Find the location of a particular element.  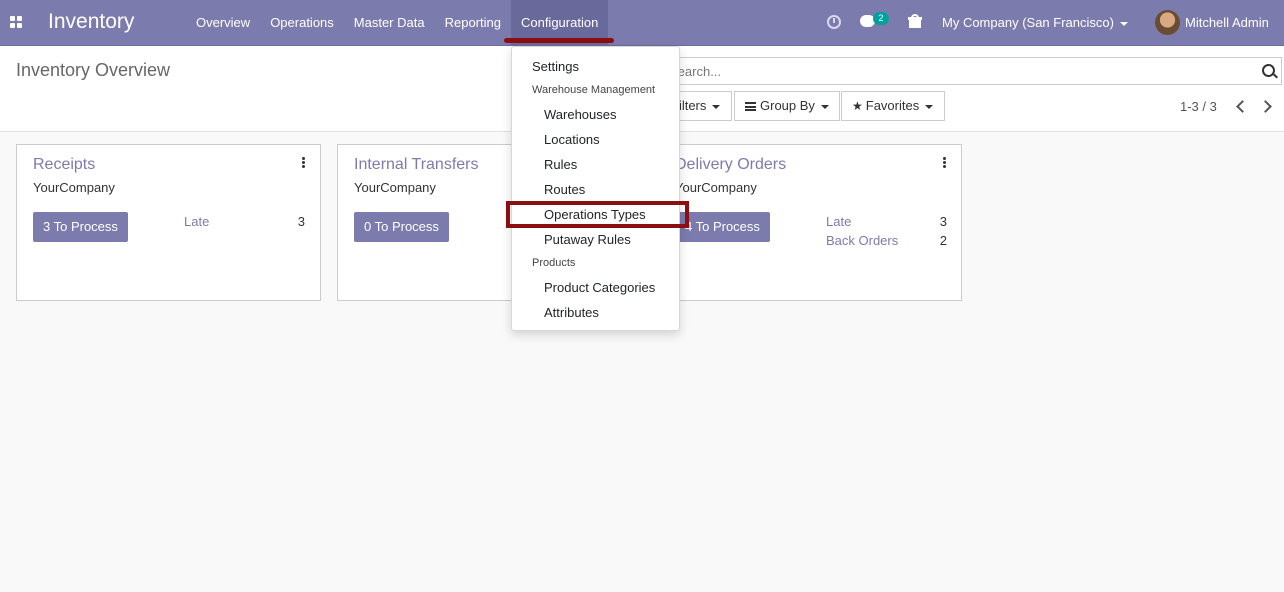

card-title: Delivery Orders is located at coordinates (730, 165).